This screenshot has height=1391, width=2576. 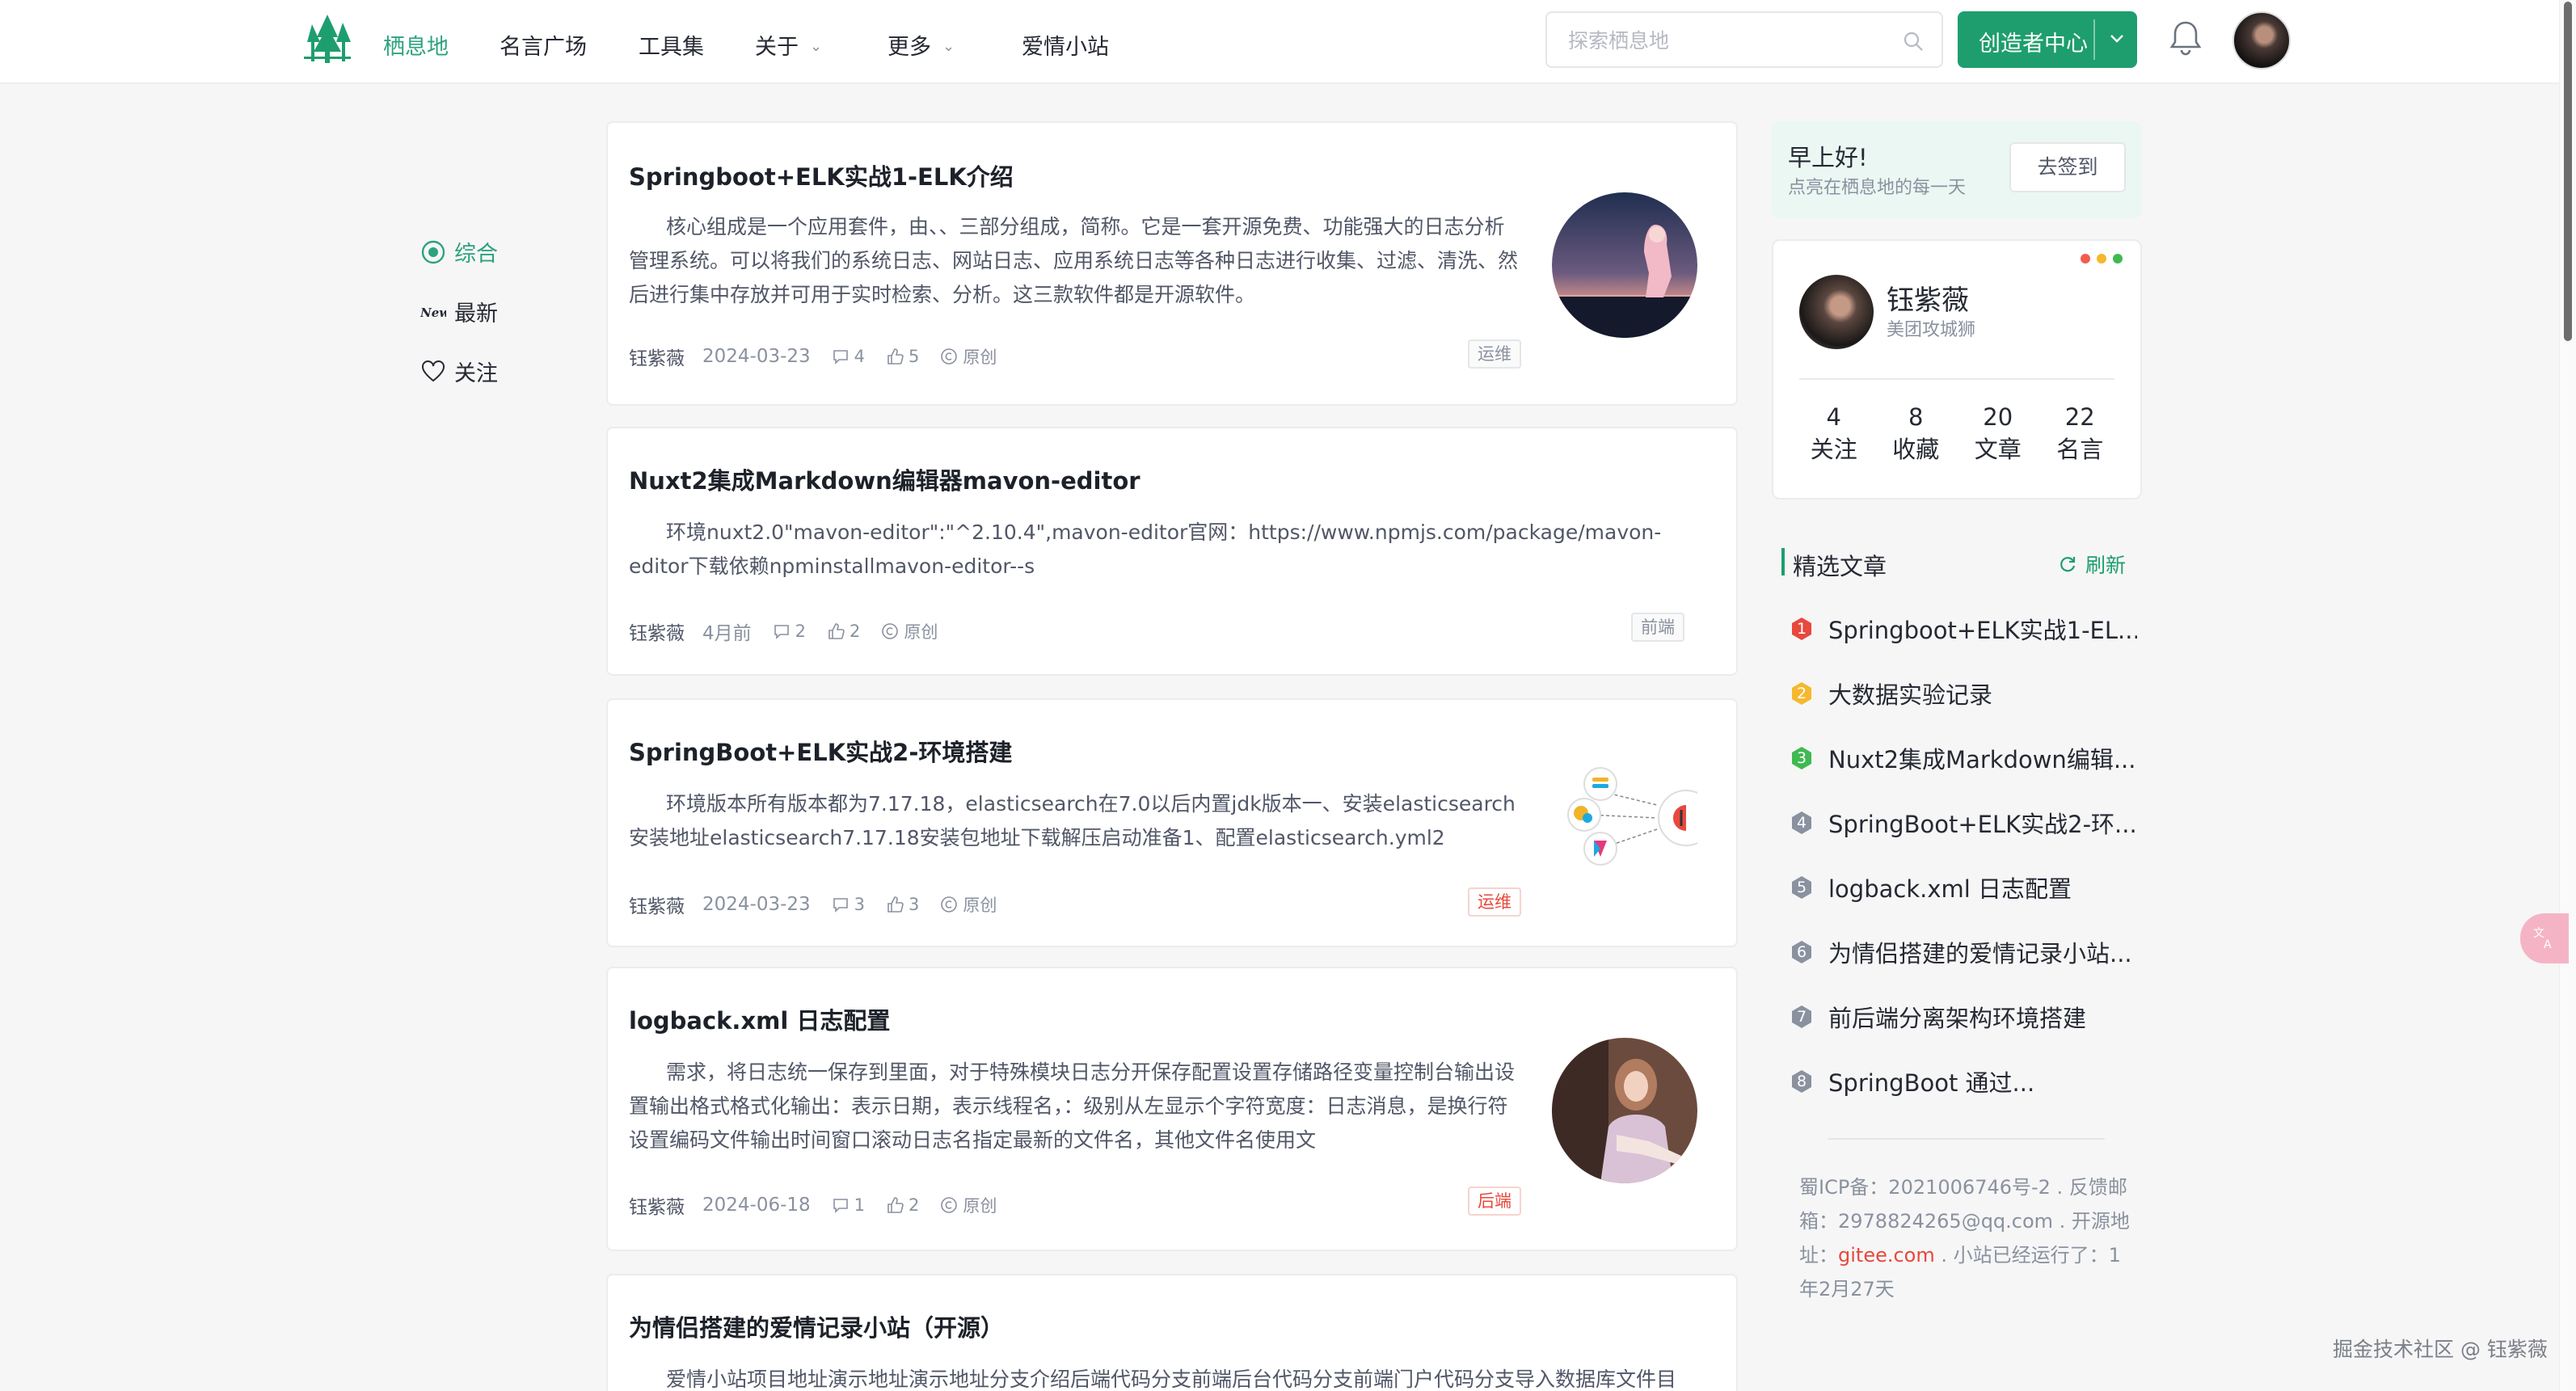 What do you see at coordinates (543, 47) in the screenshot?
I see `nav-item-label: 名言广场` at bounding box center [543, 47].